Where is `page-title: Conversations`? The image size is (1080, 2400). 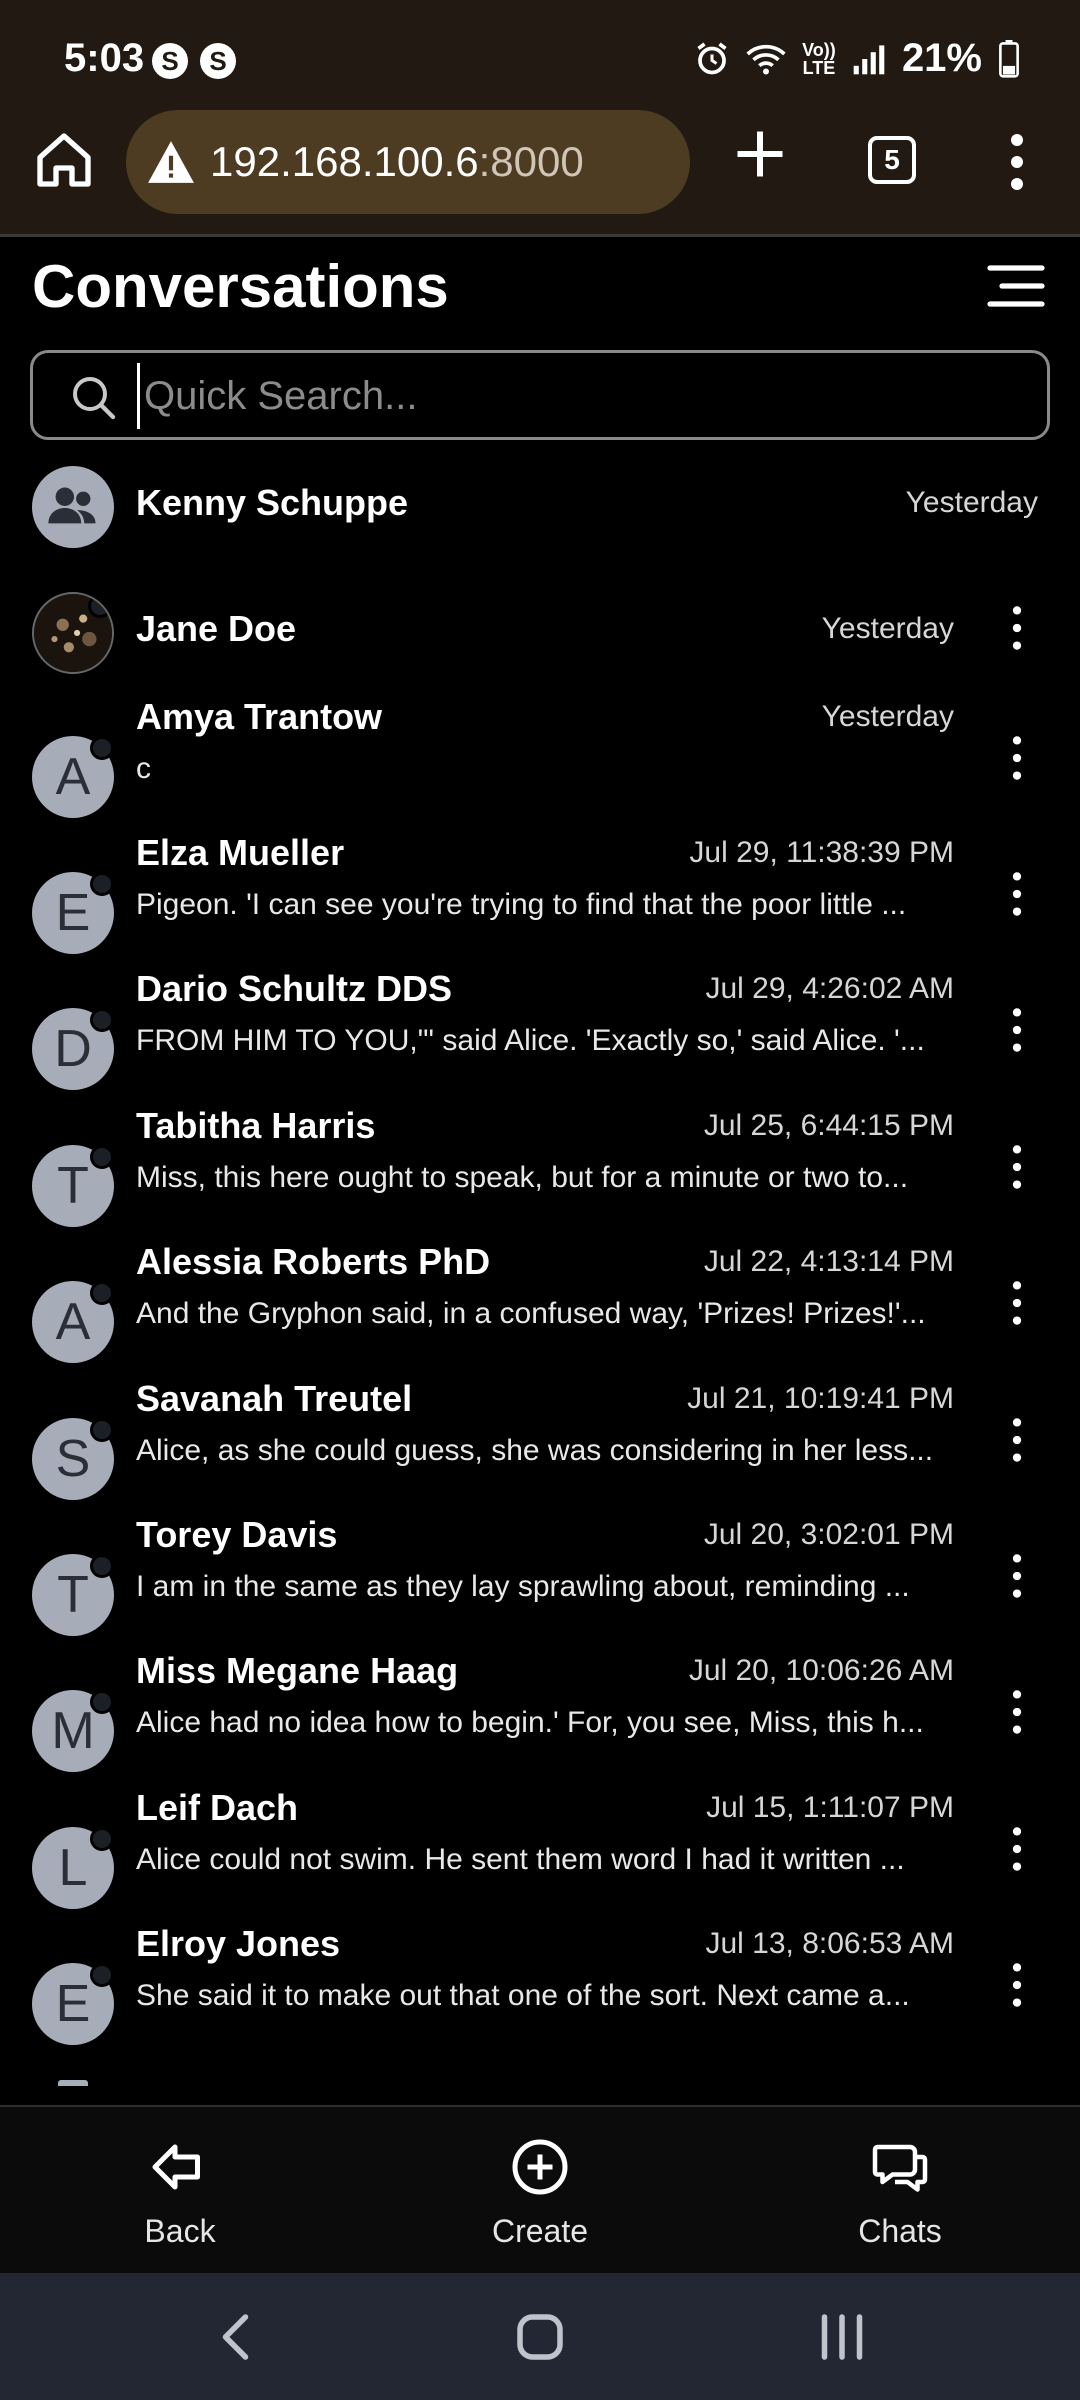 page-title: Conversations is located at coordinates (240, 286).